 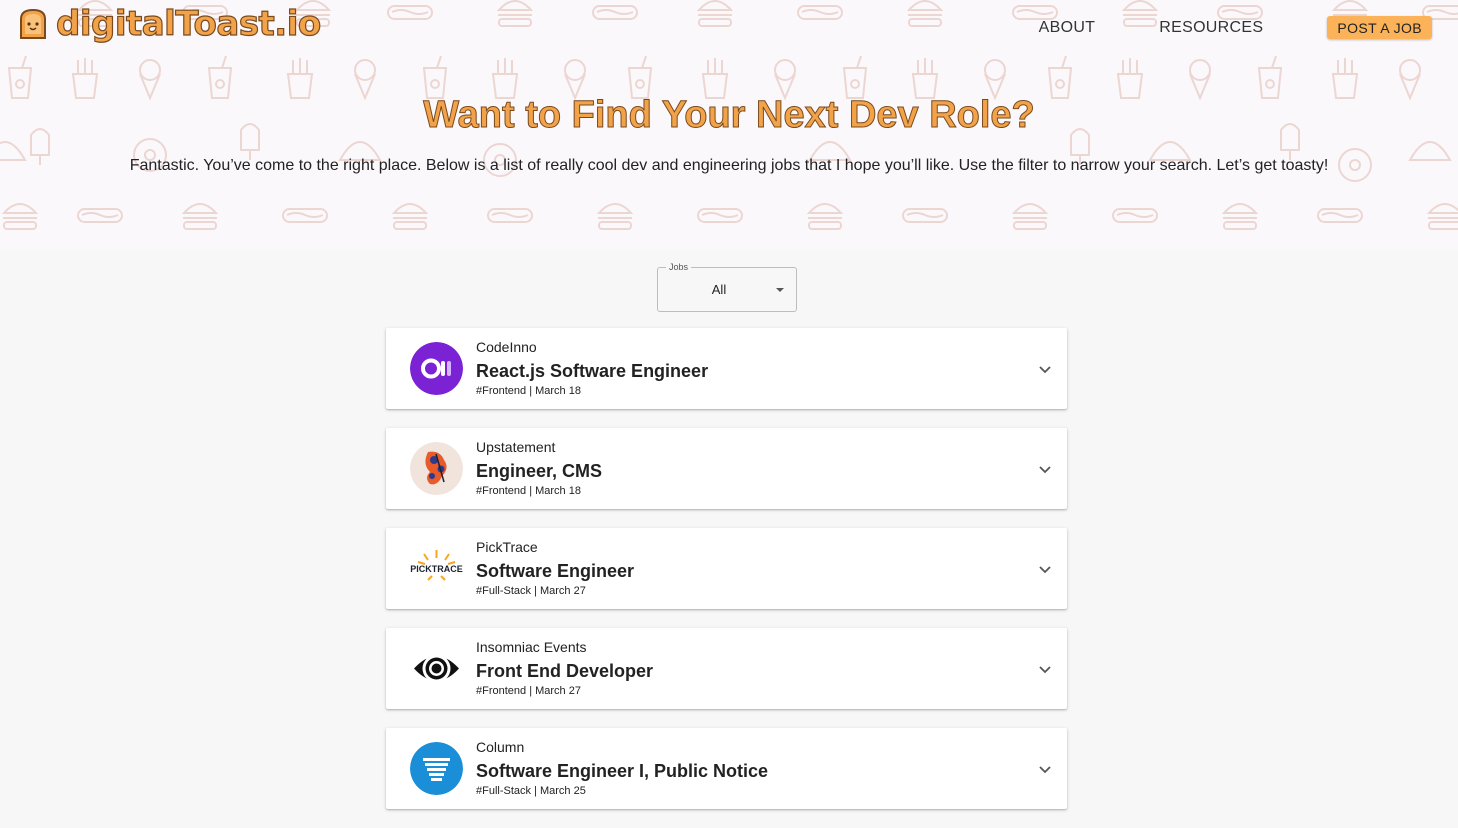 I want to click on nav-about-link: ABOUT, so click(x=1067, y=28).